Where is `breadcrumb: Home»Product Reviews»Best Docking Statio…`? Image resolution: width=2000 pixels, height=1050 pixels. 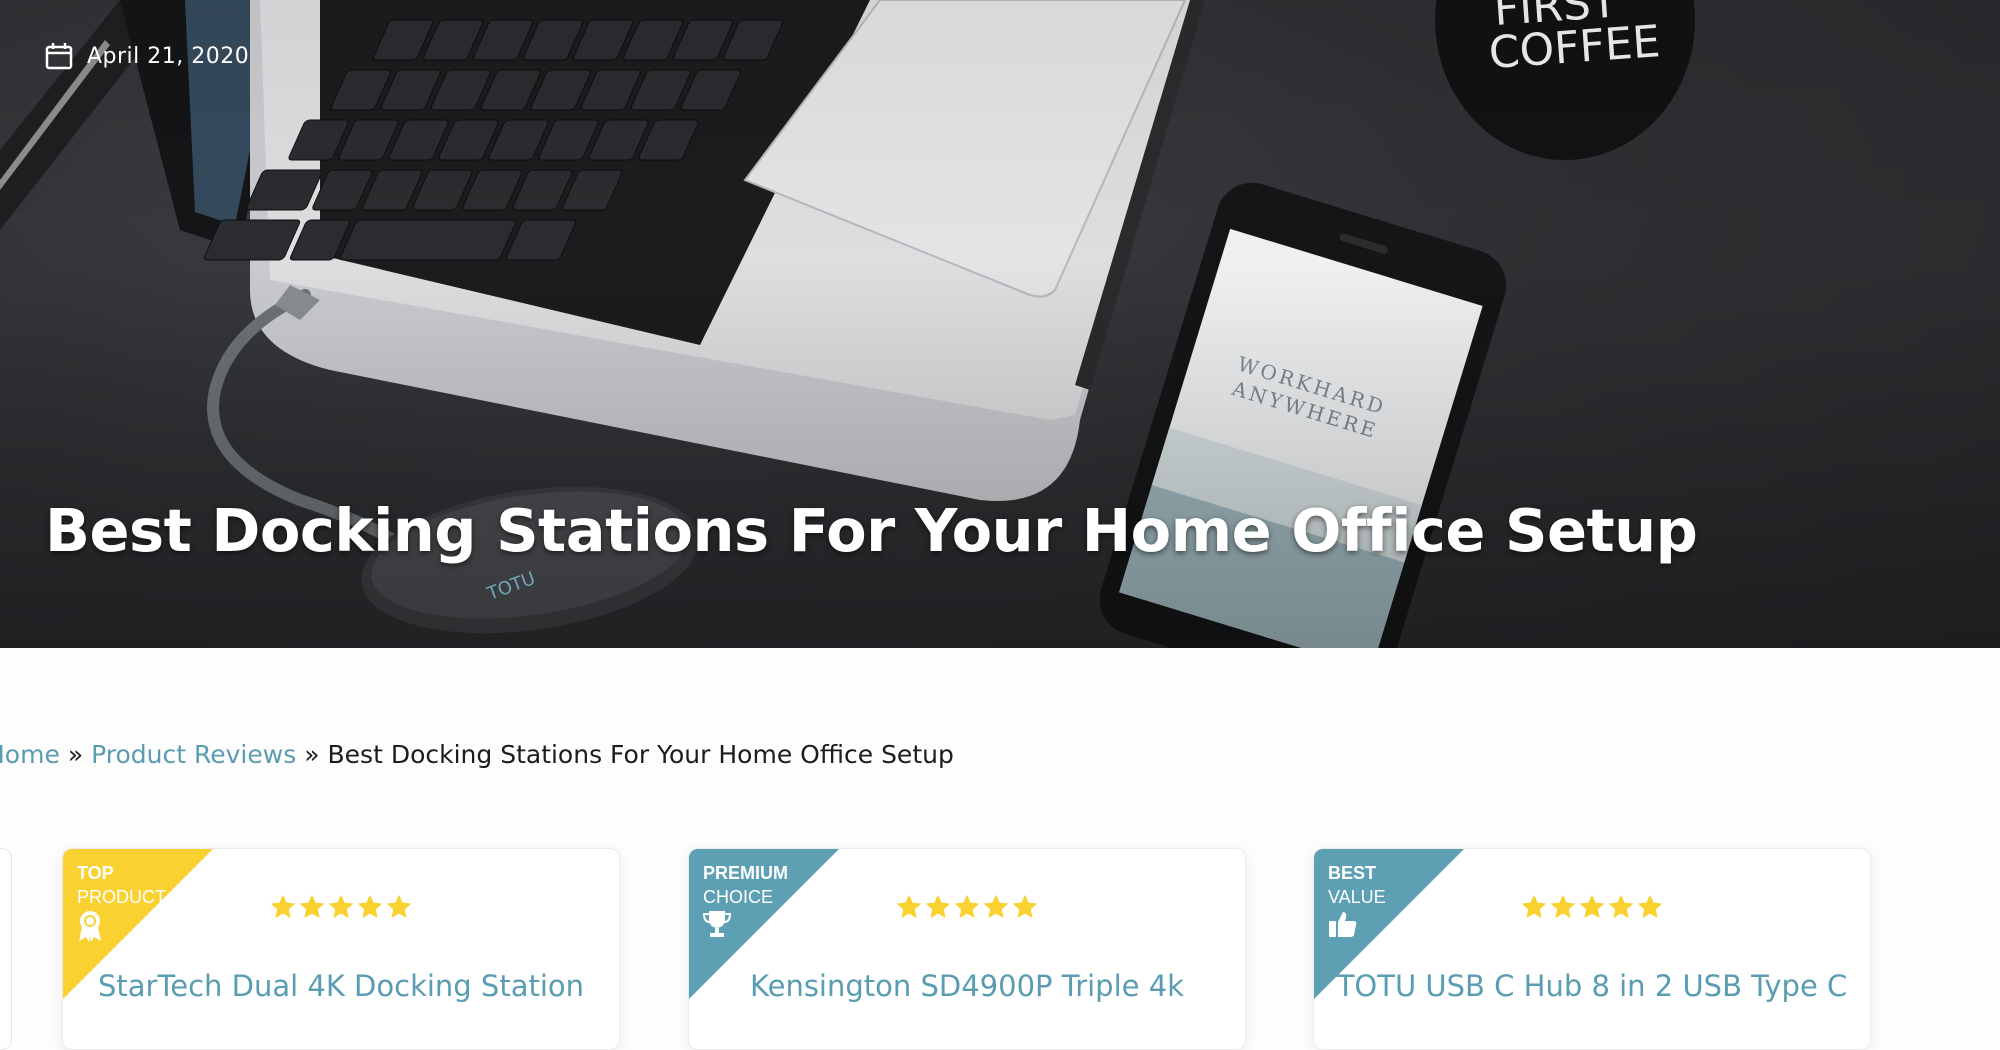 breadcrumb: Home»Product Reviews»Best Docking Statio… is located at coordinates (477, 754).